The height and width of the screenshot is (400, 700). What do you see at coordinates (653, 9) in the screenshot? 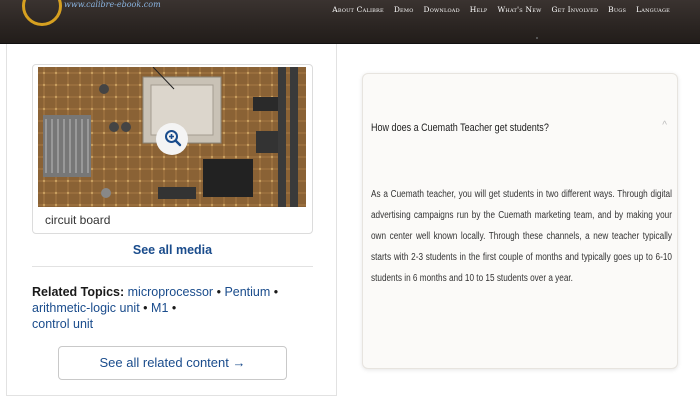
I see `nav-link-language: Language` at bounding box center [653, 9].